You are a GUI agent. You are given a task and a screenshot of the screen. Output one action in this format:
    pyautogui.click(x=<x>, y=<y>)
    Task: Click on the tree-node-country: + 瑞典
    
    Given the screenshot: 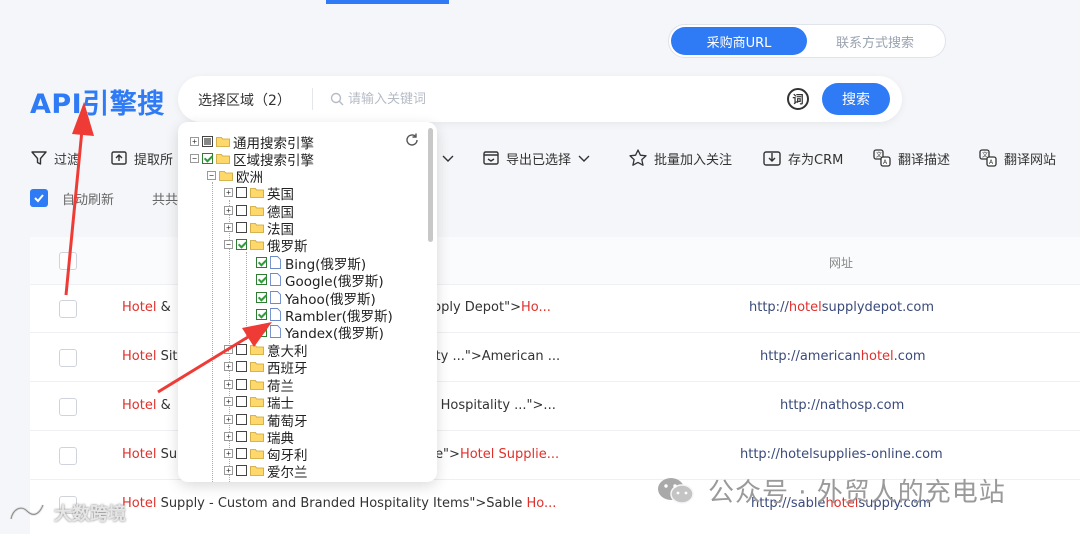 What is the action you would take?
    pyautogui.click(x=259, y=437)
    